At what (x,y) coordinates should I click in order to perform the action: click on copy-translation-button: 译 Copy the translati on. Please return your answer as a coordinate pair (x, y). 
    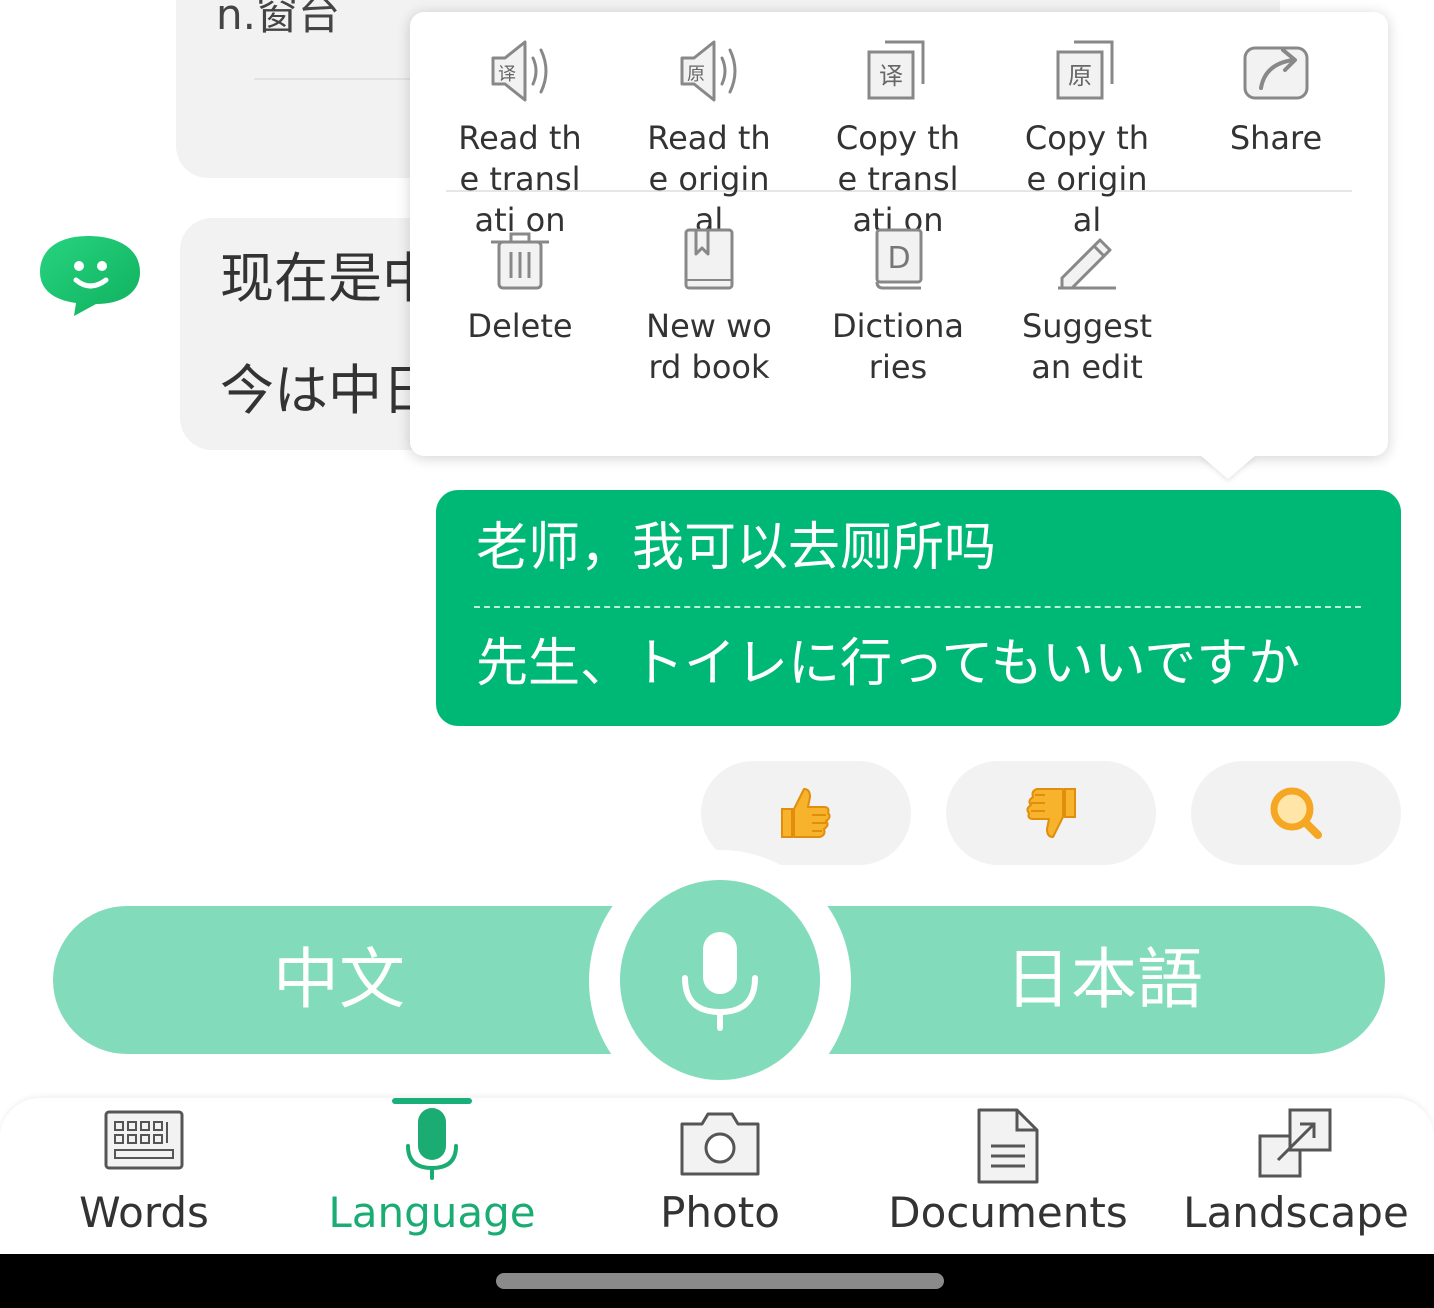
    Looking at the image, I should click on (898, 139).